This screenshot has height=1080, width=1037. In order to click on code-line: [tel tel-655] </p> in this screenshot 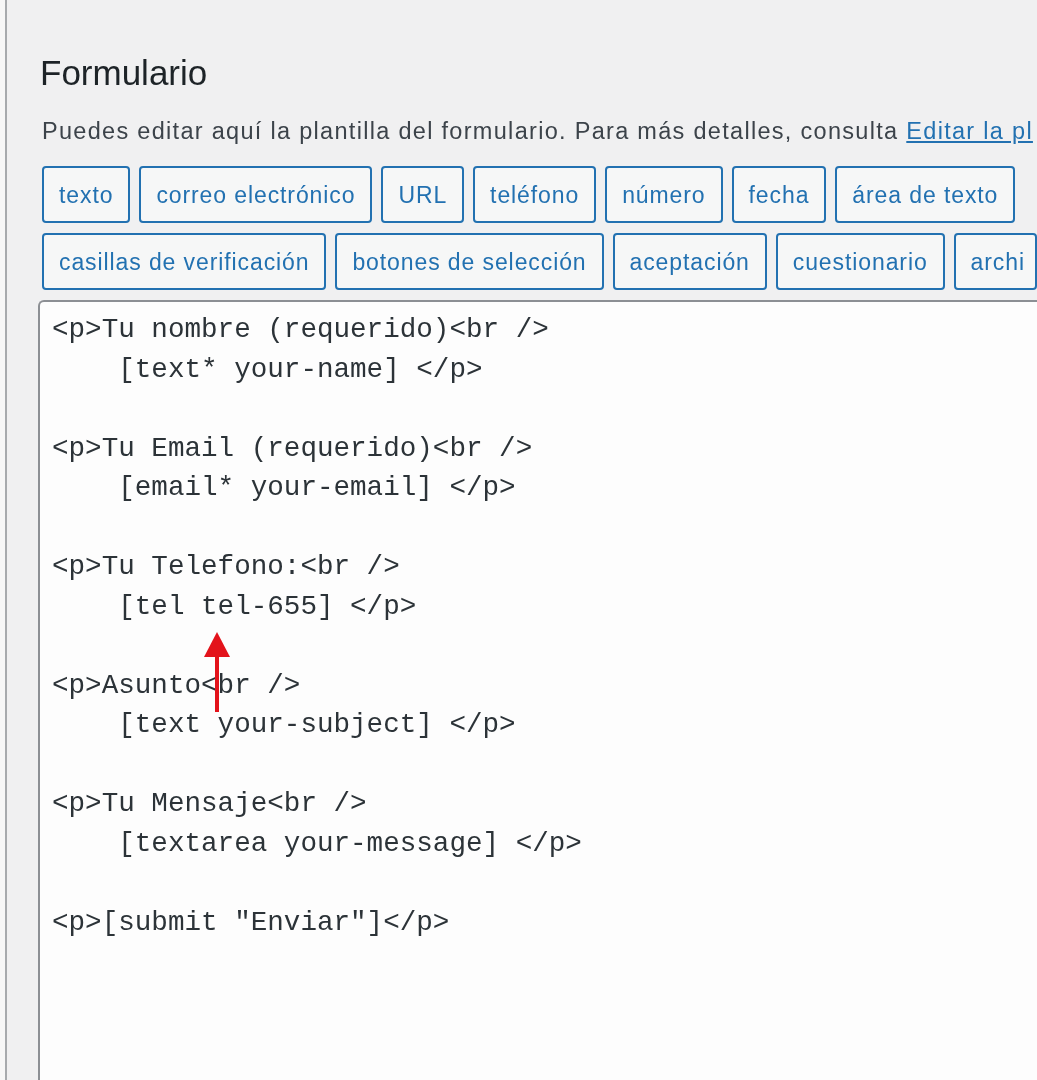, I will do `click(267, 606)`.